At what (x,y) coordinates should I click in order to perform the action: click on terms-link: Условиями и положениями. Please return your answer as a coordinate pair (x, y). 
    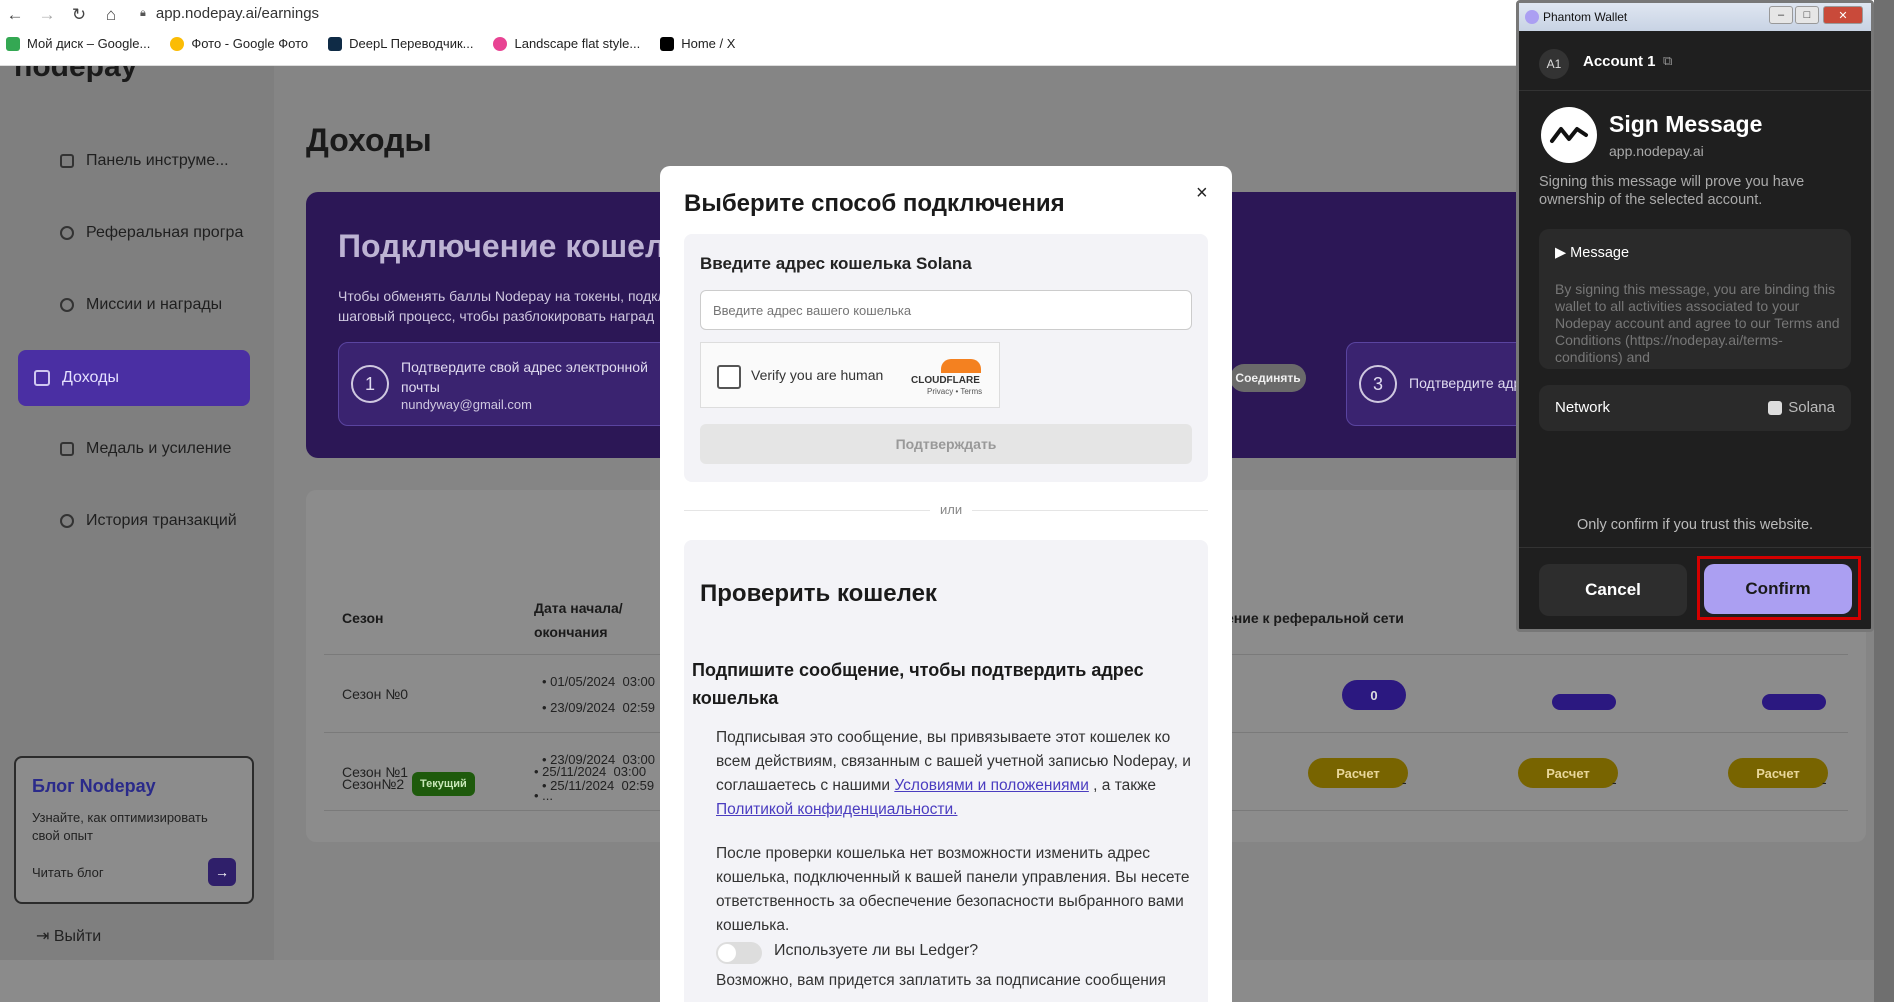
    Looking at the image, I should click on (991, 785).